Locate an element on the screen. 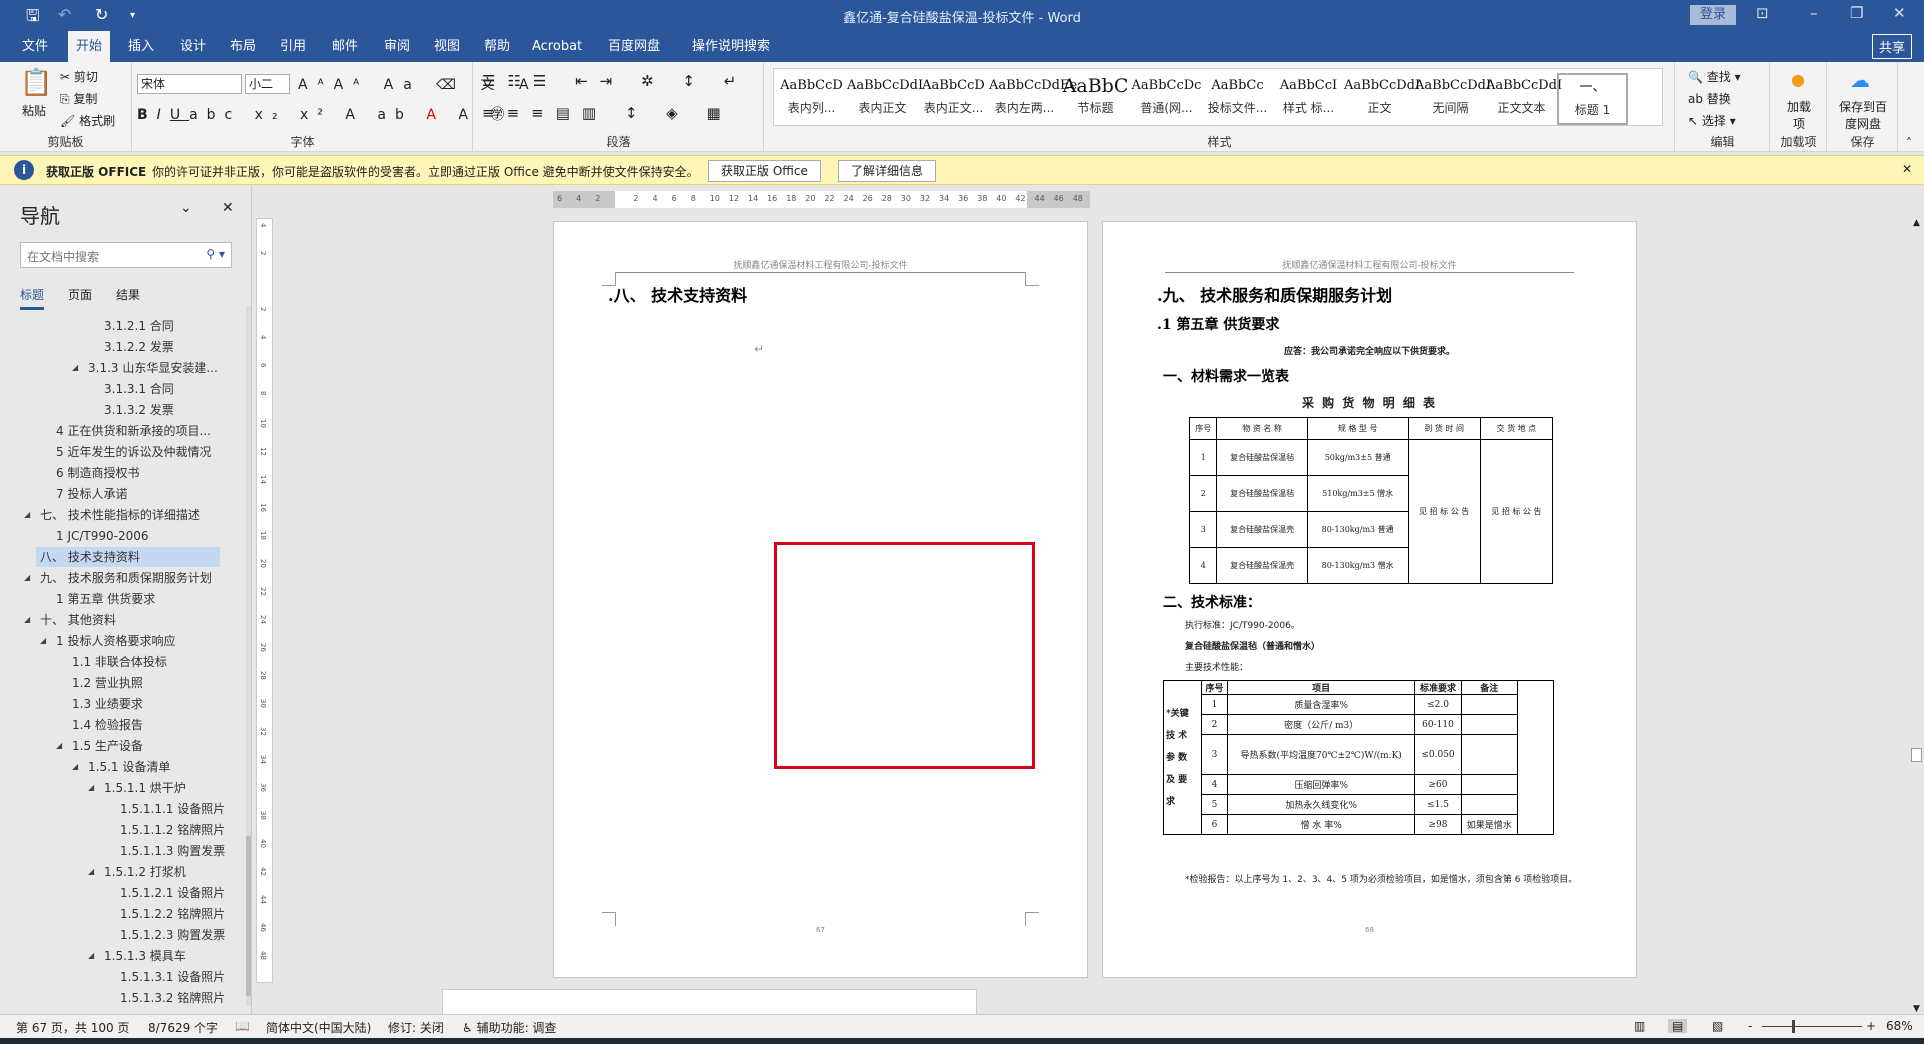  nav-tab-0: 标题 is located at coordinates (32, 298).